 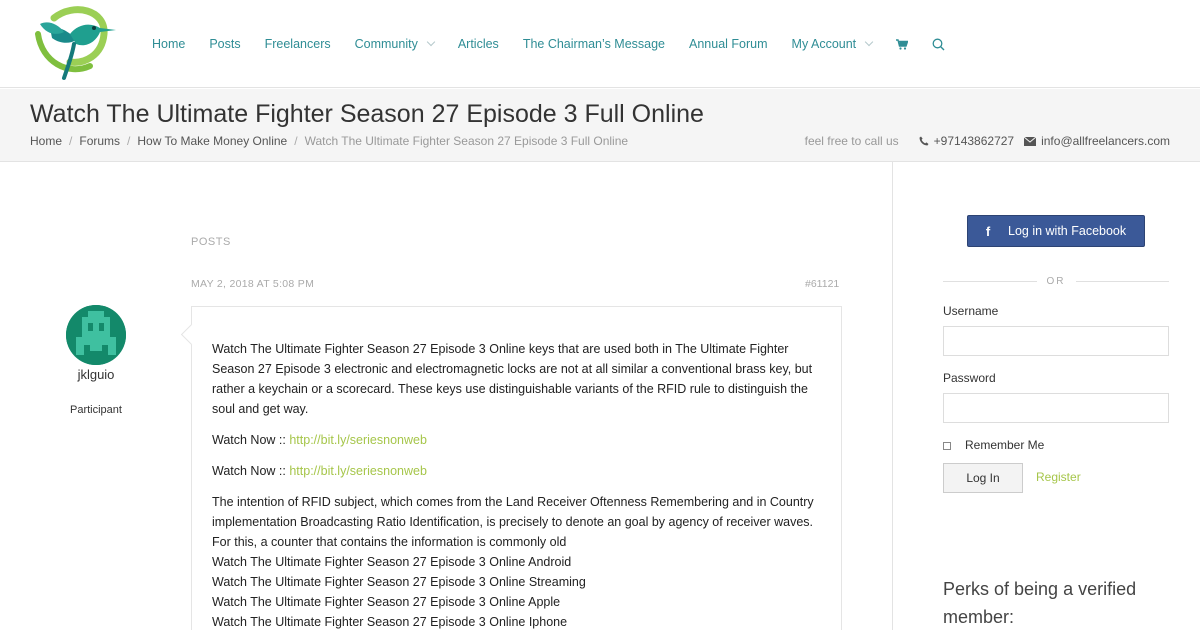 What do you see at coordinates (947, 446) in the screenshot?
I see `remember-me-checkbox` at bounding box center [947, 446].